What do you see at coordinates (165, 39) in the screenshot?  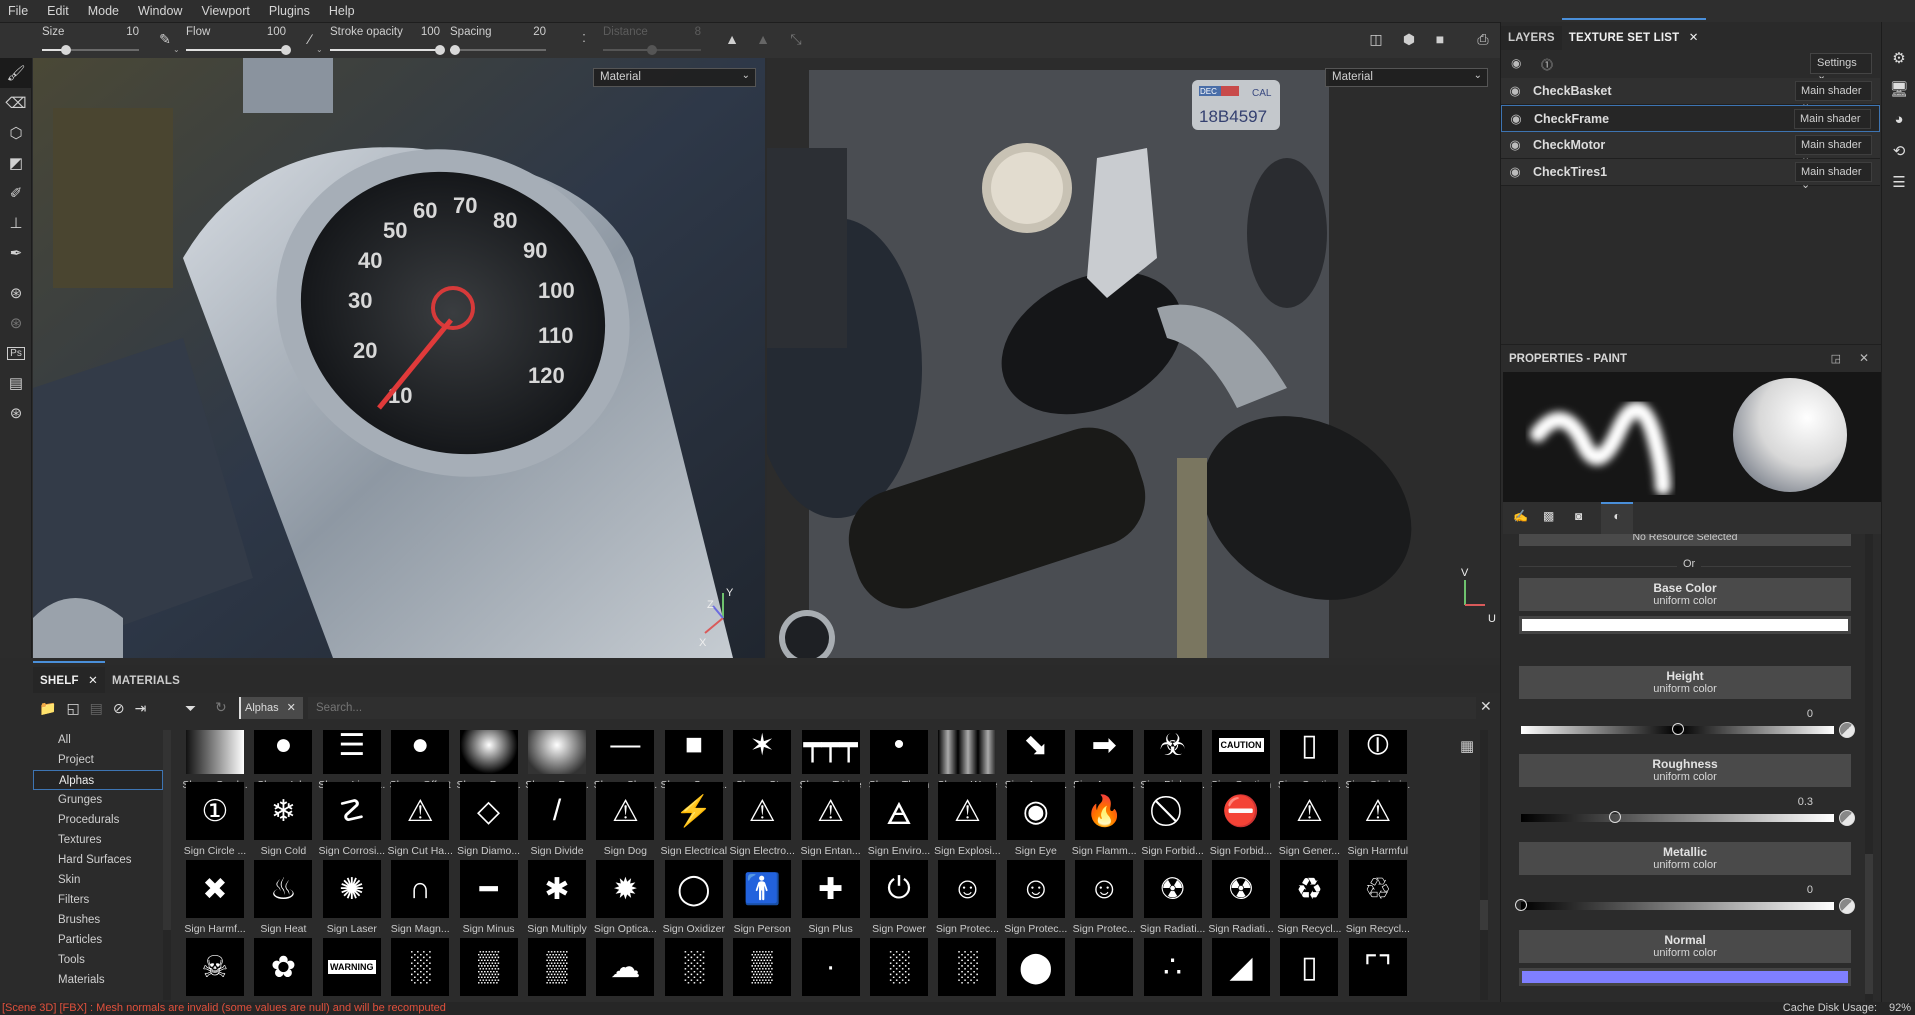 I see `brush-shape-icon: ✎` at bounding box center [165, 39].